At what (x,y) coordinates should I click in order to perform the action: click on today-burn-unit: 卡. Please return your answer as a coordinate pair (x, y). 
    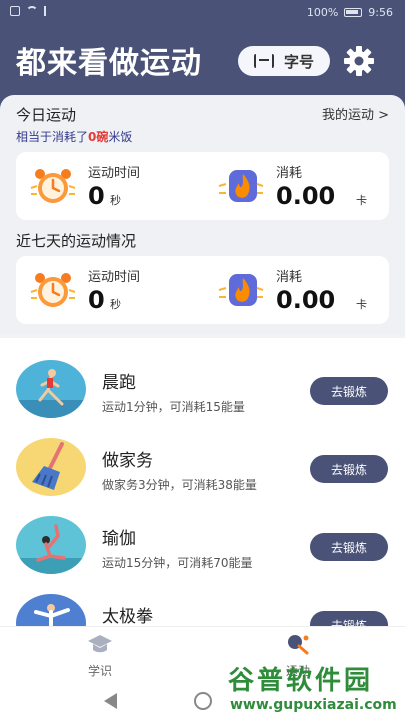
    Looking at the image, I should click on (361, 200).